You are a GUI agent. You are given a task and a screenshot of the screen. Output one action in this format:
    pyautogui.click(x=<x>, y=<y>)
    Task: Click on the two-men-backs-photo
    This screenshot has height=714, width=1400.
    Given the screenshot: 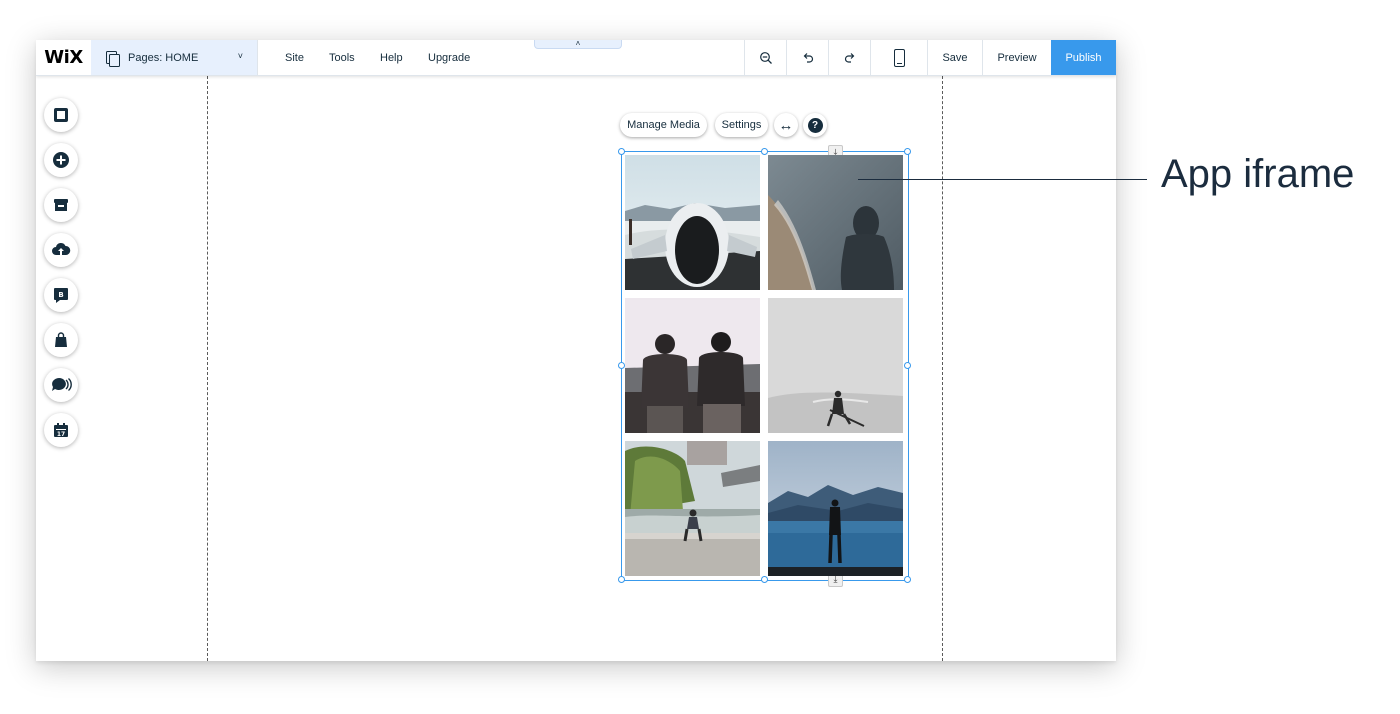 What is the action you would take?
    pyautogui.click(x=692, y=365)
    